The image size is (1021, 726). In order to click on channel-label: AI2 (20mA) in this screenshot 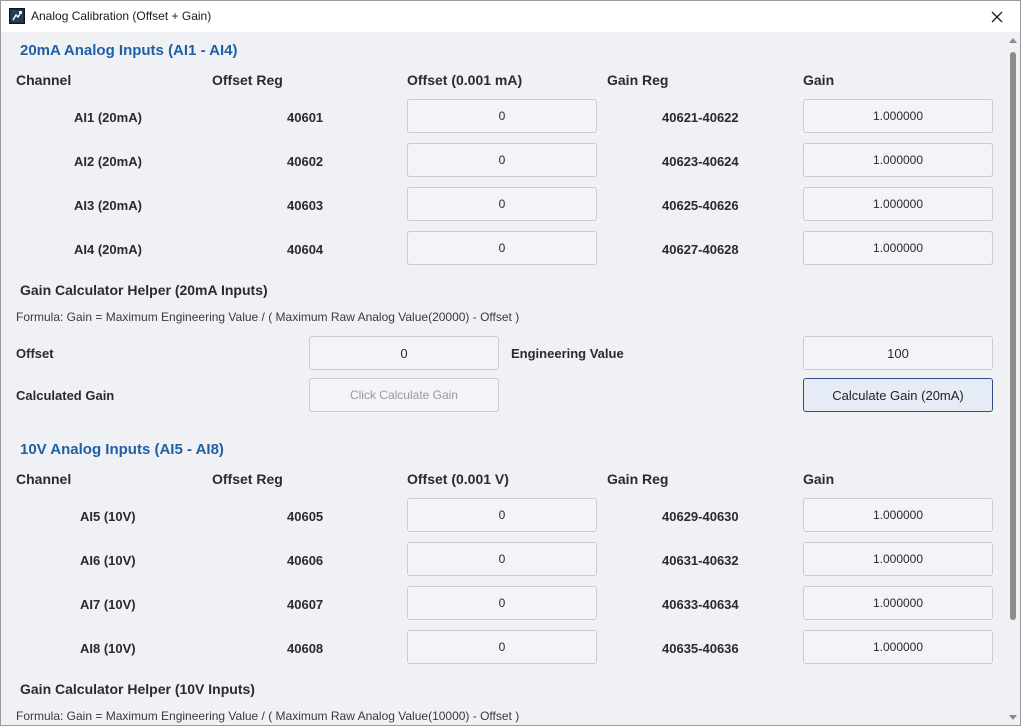, I will do `click(108, 161)`.